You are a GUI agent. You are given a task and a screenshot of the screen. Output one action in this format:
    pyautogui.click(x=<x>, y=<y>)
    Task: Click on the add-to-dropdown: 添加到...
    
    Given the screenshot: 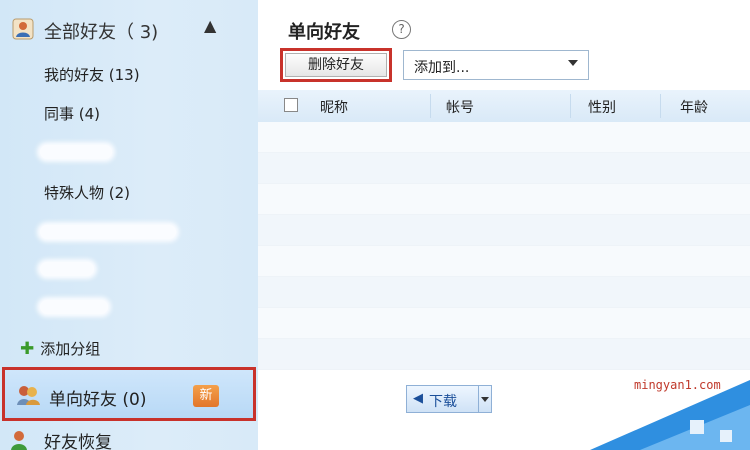 What is the action you would take?
    pyautogui.click(x=496, y=65)
    